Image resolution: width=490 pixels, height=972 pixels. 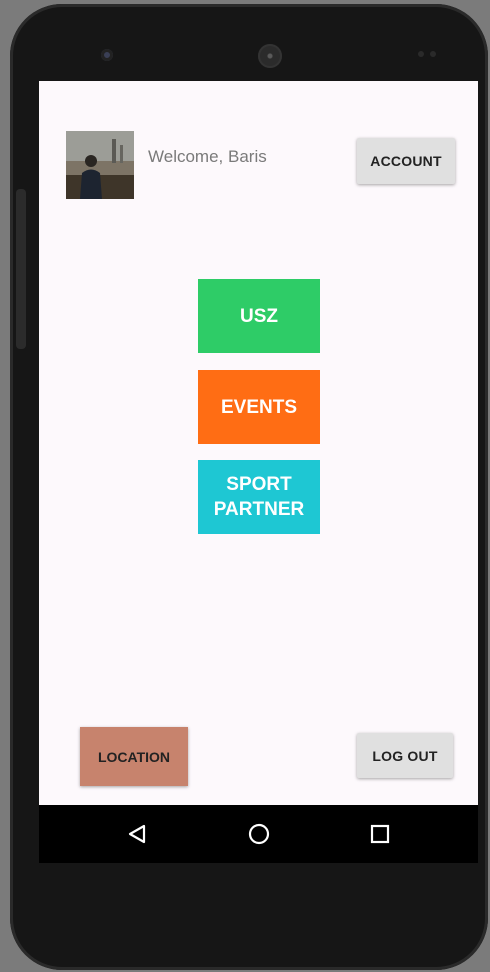 I want to click on welcome-text: Welcome, Baris, so click(x=207, y=156).